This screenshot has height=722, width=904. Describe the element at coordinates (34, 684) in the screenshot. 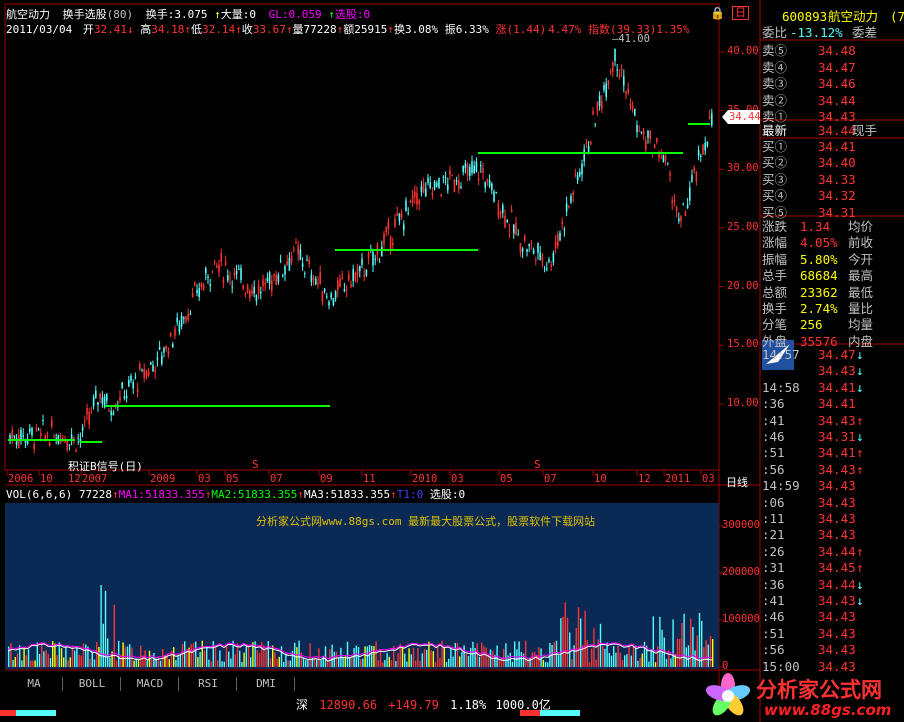

I see `indicator-tab-ma: MA` at that location.